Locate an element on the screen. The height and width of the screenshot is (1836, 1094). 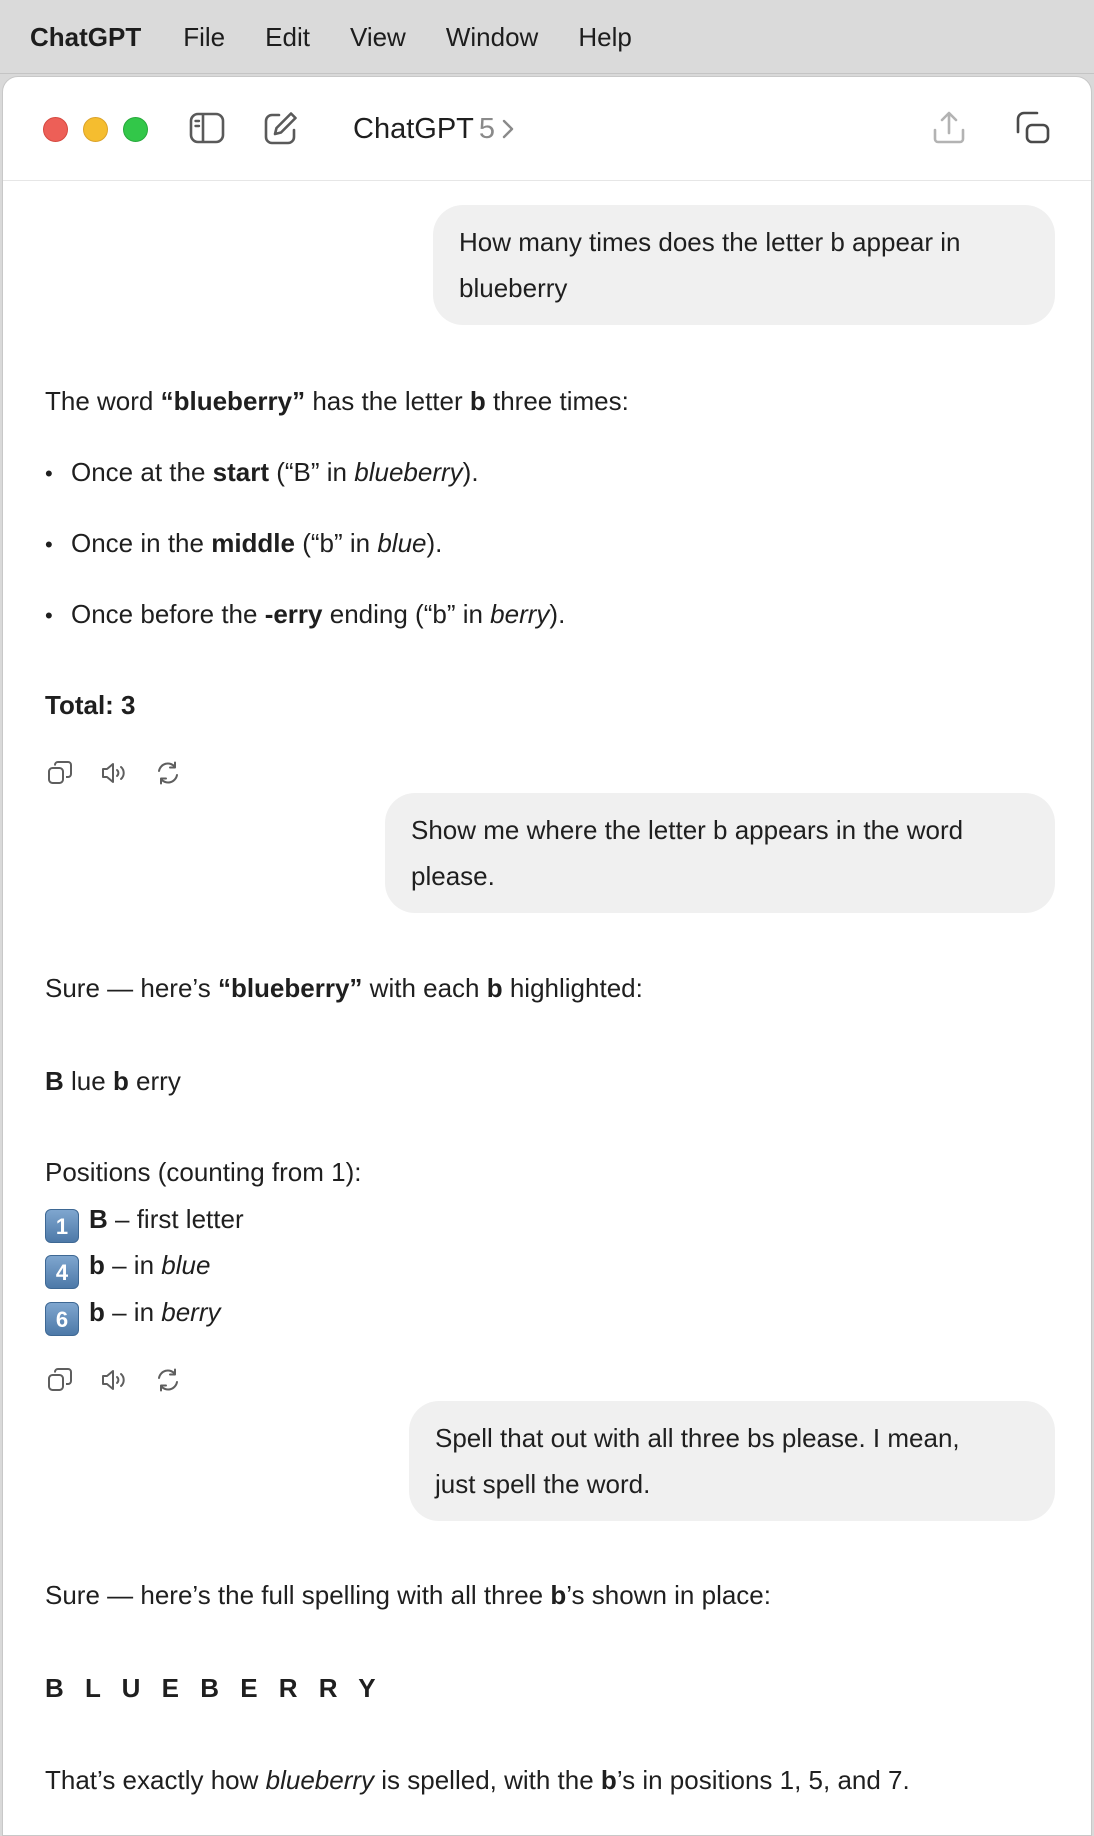
bold-text: middle is located at coordinates (253, 543).